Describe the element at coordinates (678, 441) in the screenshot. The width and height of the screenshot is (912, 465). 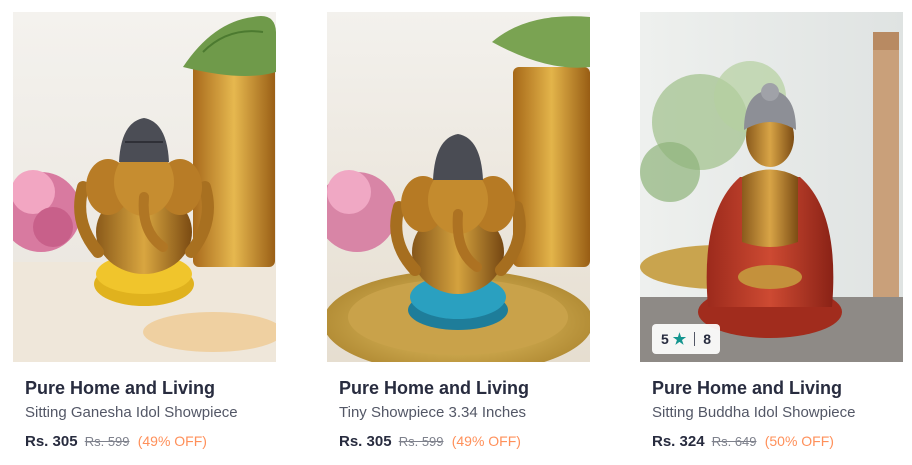
I see `product-price: Rs. 324` at that location.